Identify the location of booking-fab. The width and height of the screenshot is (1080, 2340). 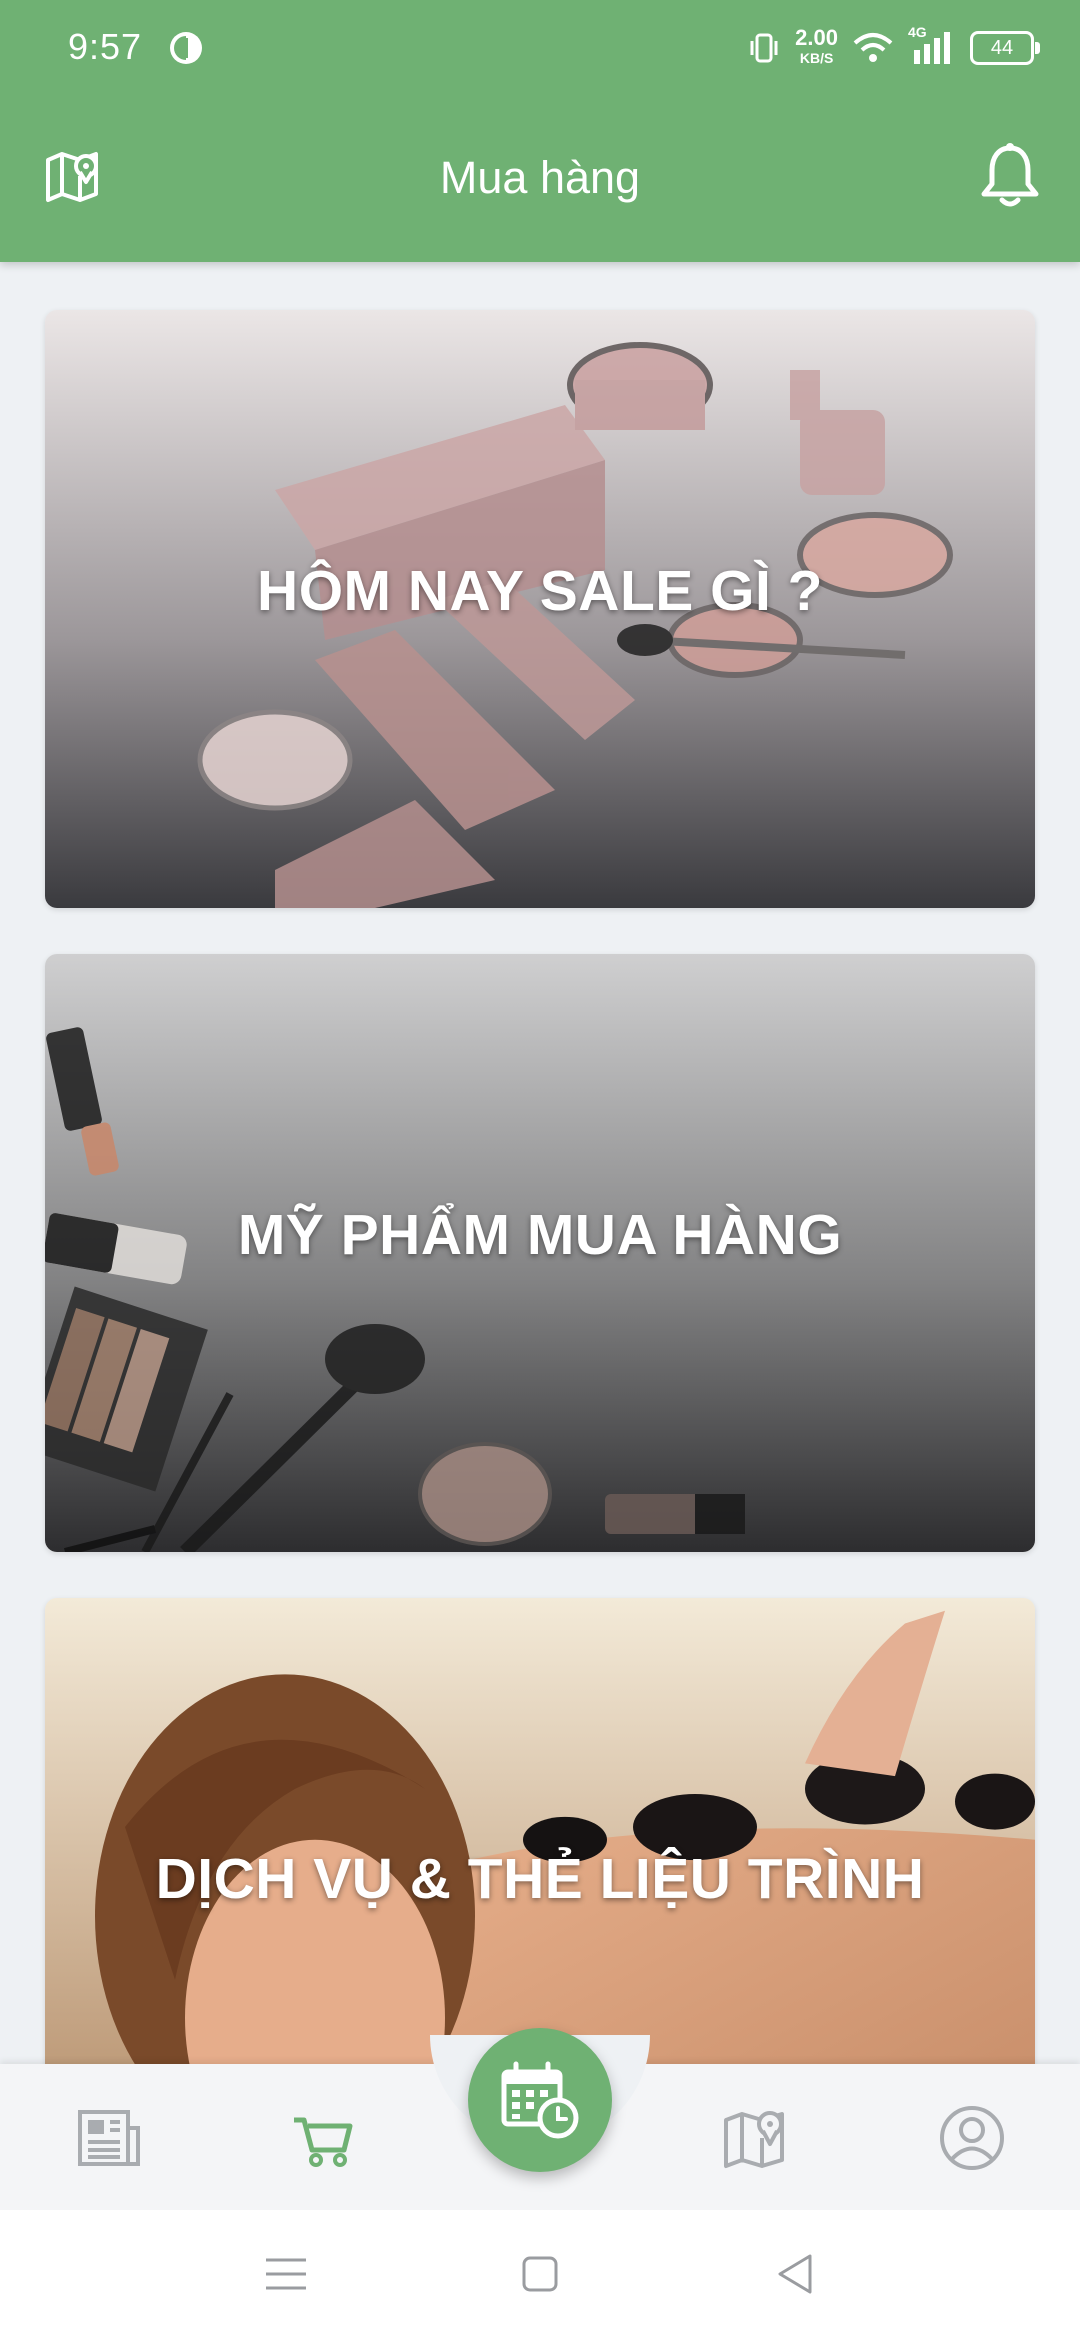
(540, 2100).